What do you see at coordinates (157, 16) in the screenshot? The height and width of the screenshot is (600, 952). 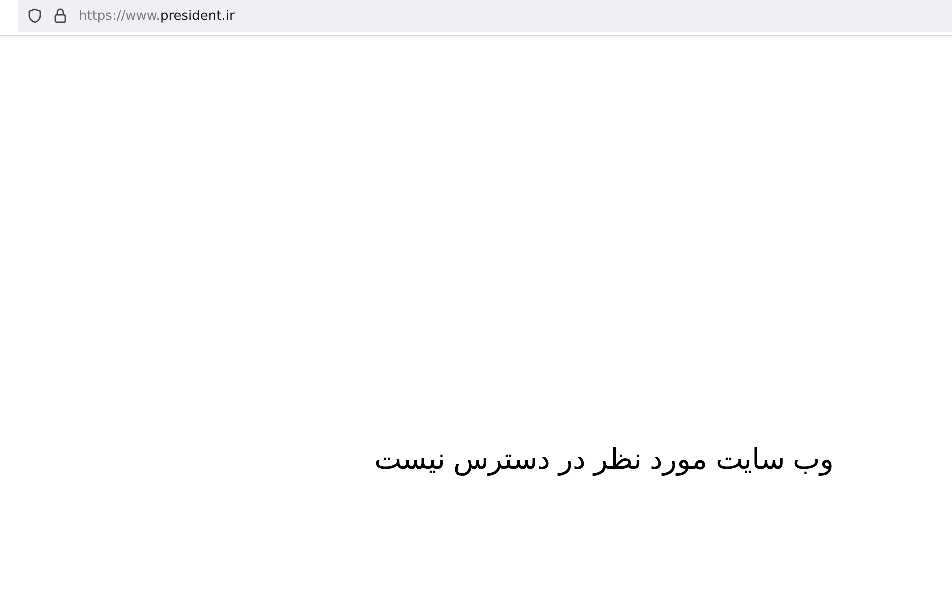 I see `url-text: https://www.president.ir` at bounding box center [157, 16].